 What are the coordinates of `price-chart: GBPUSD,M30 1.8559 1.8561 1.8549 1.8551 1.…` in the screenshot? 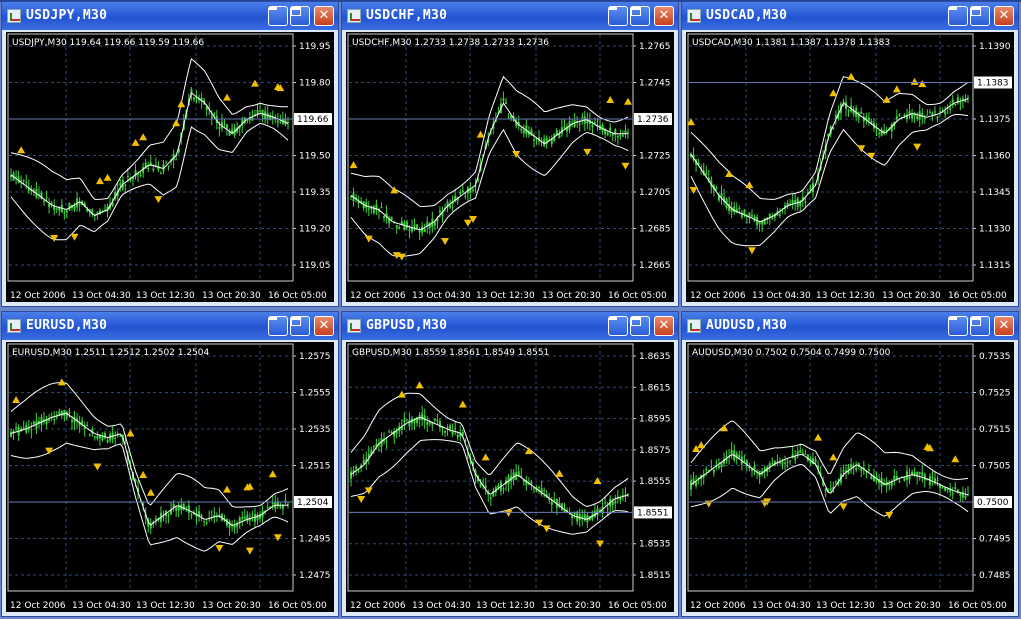 It's located at (510, 477).